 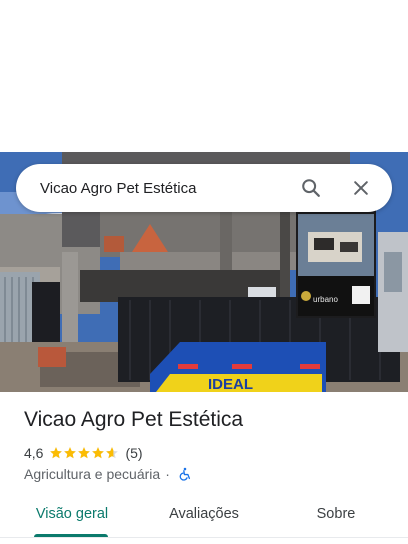 I want to click on review-count: (5), so click(x=133, y=453).